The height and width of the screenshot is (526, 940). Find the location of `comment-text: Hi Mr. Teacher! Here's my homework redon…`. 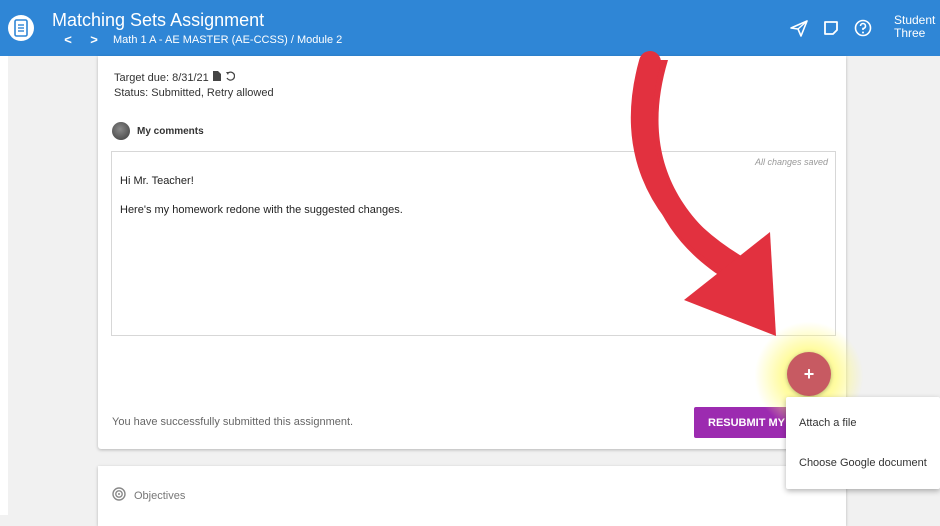

comment-text: Hi Mr. Teacher! Here's my homework redon… is located at coordinates (261, 203).